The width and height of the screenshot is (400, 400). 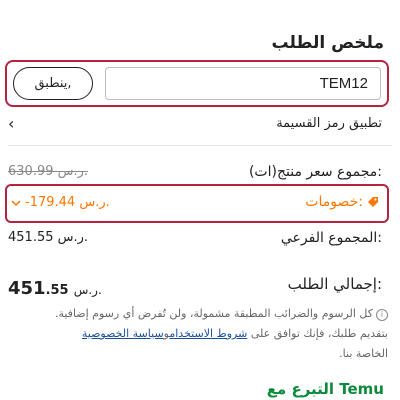 What do you see at coordinates (53, 83) in the screenshot?
I see `apply-coupon-button: ينطبق,` at bounding box center [53, 83].